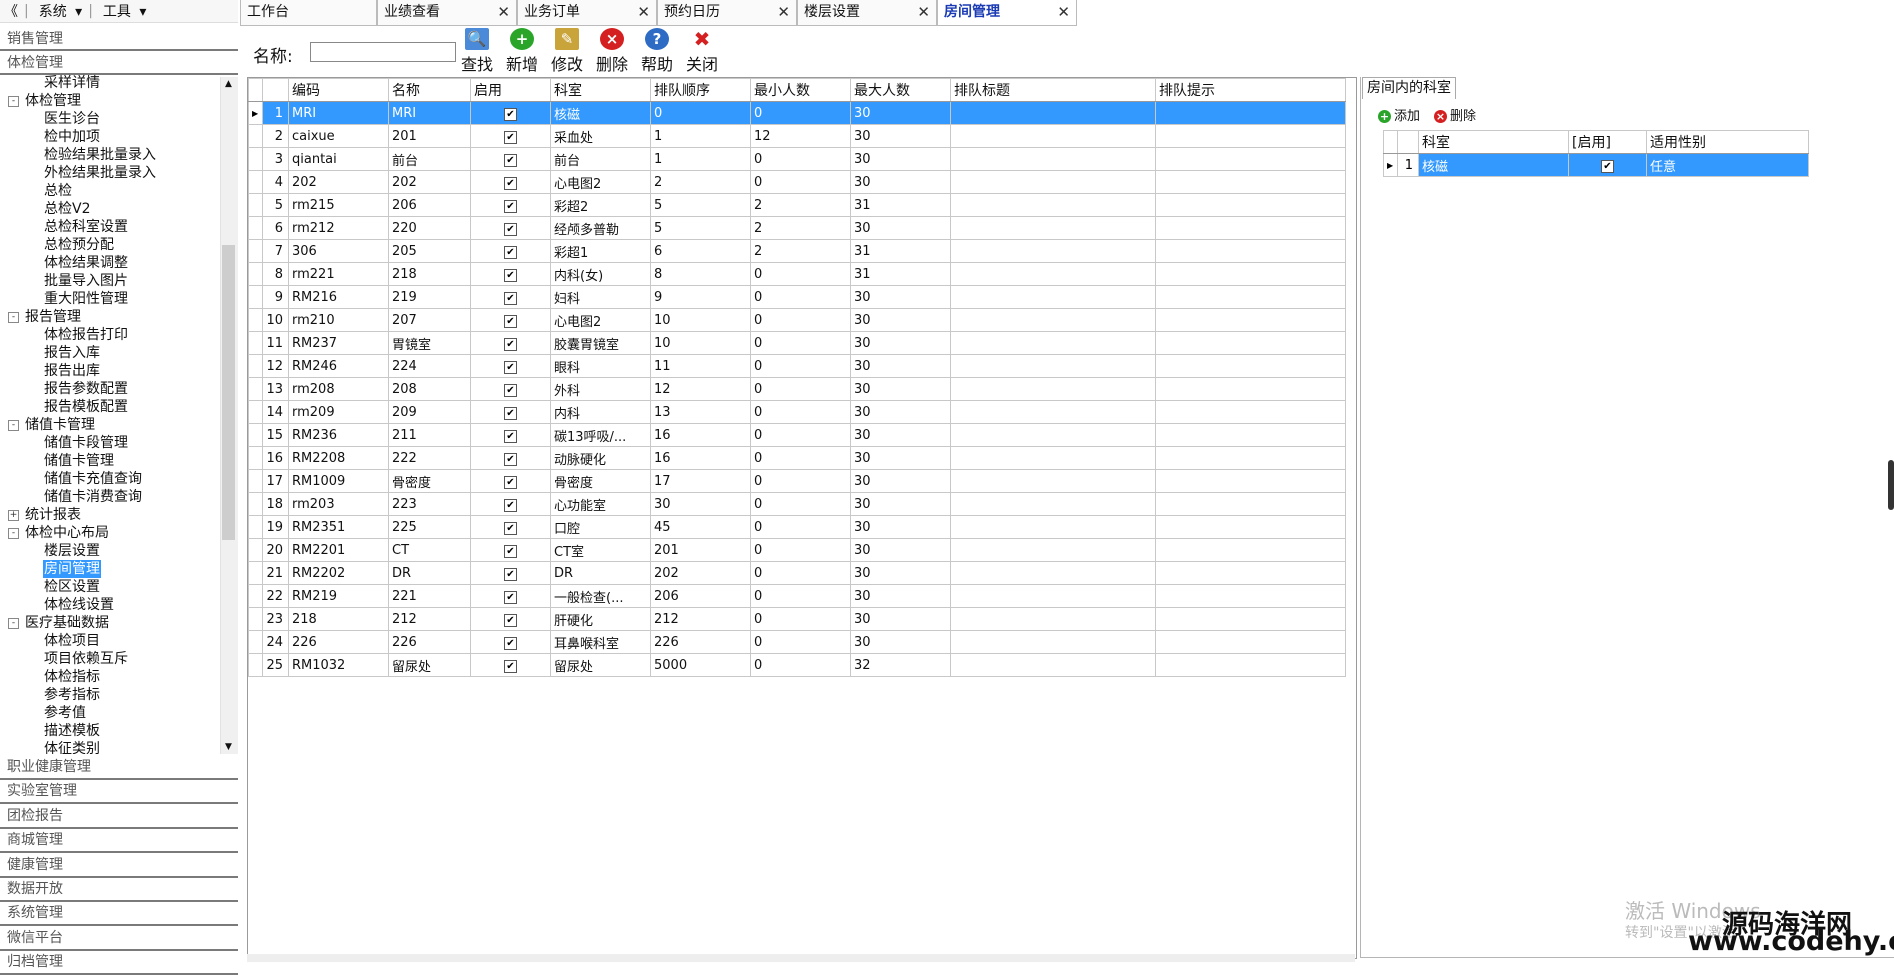  Describe the element at coordinates (700, 642) in the screenshot. I see `table-cell: 226` at that location.